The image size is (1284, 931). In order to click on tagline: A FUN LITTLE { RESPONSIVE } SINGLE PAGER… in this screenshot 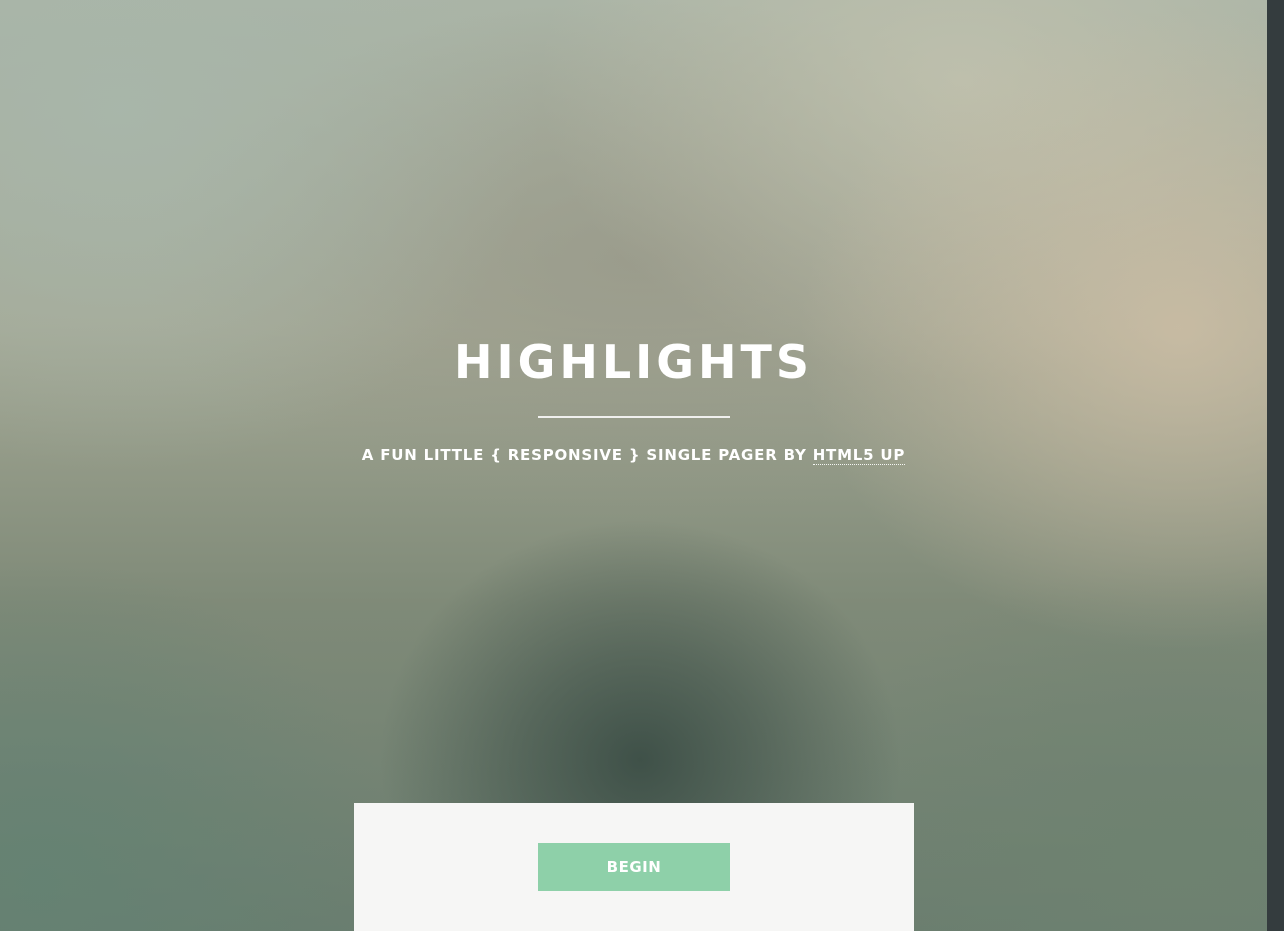, I will do `click(633, 455)`.